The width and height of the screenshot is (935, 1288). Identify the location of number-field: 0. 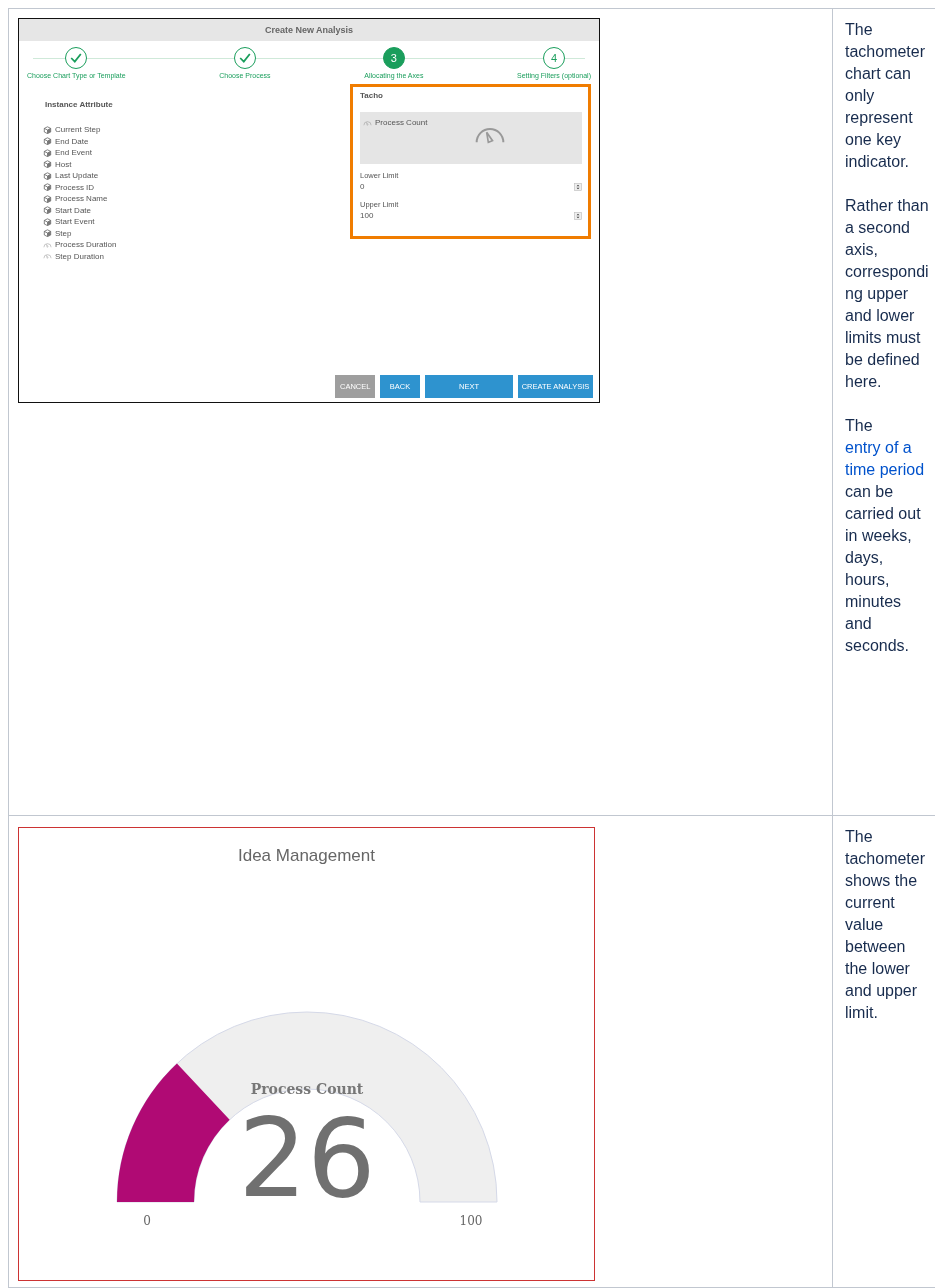
(471, 186).